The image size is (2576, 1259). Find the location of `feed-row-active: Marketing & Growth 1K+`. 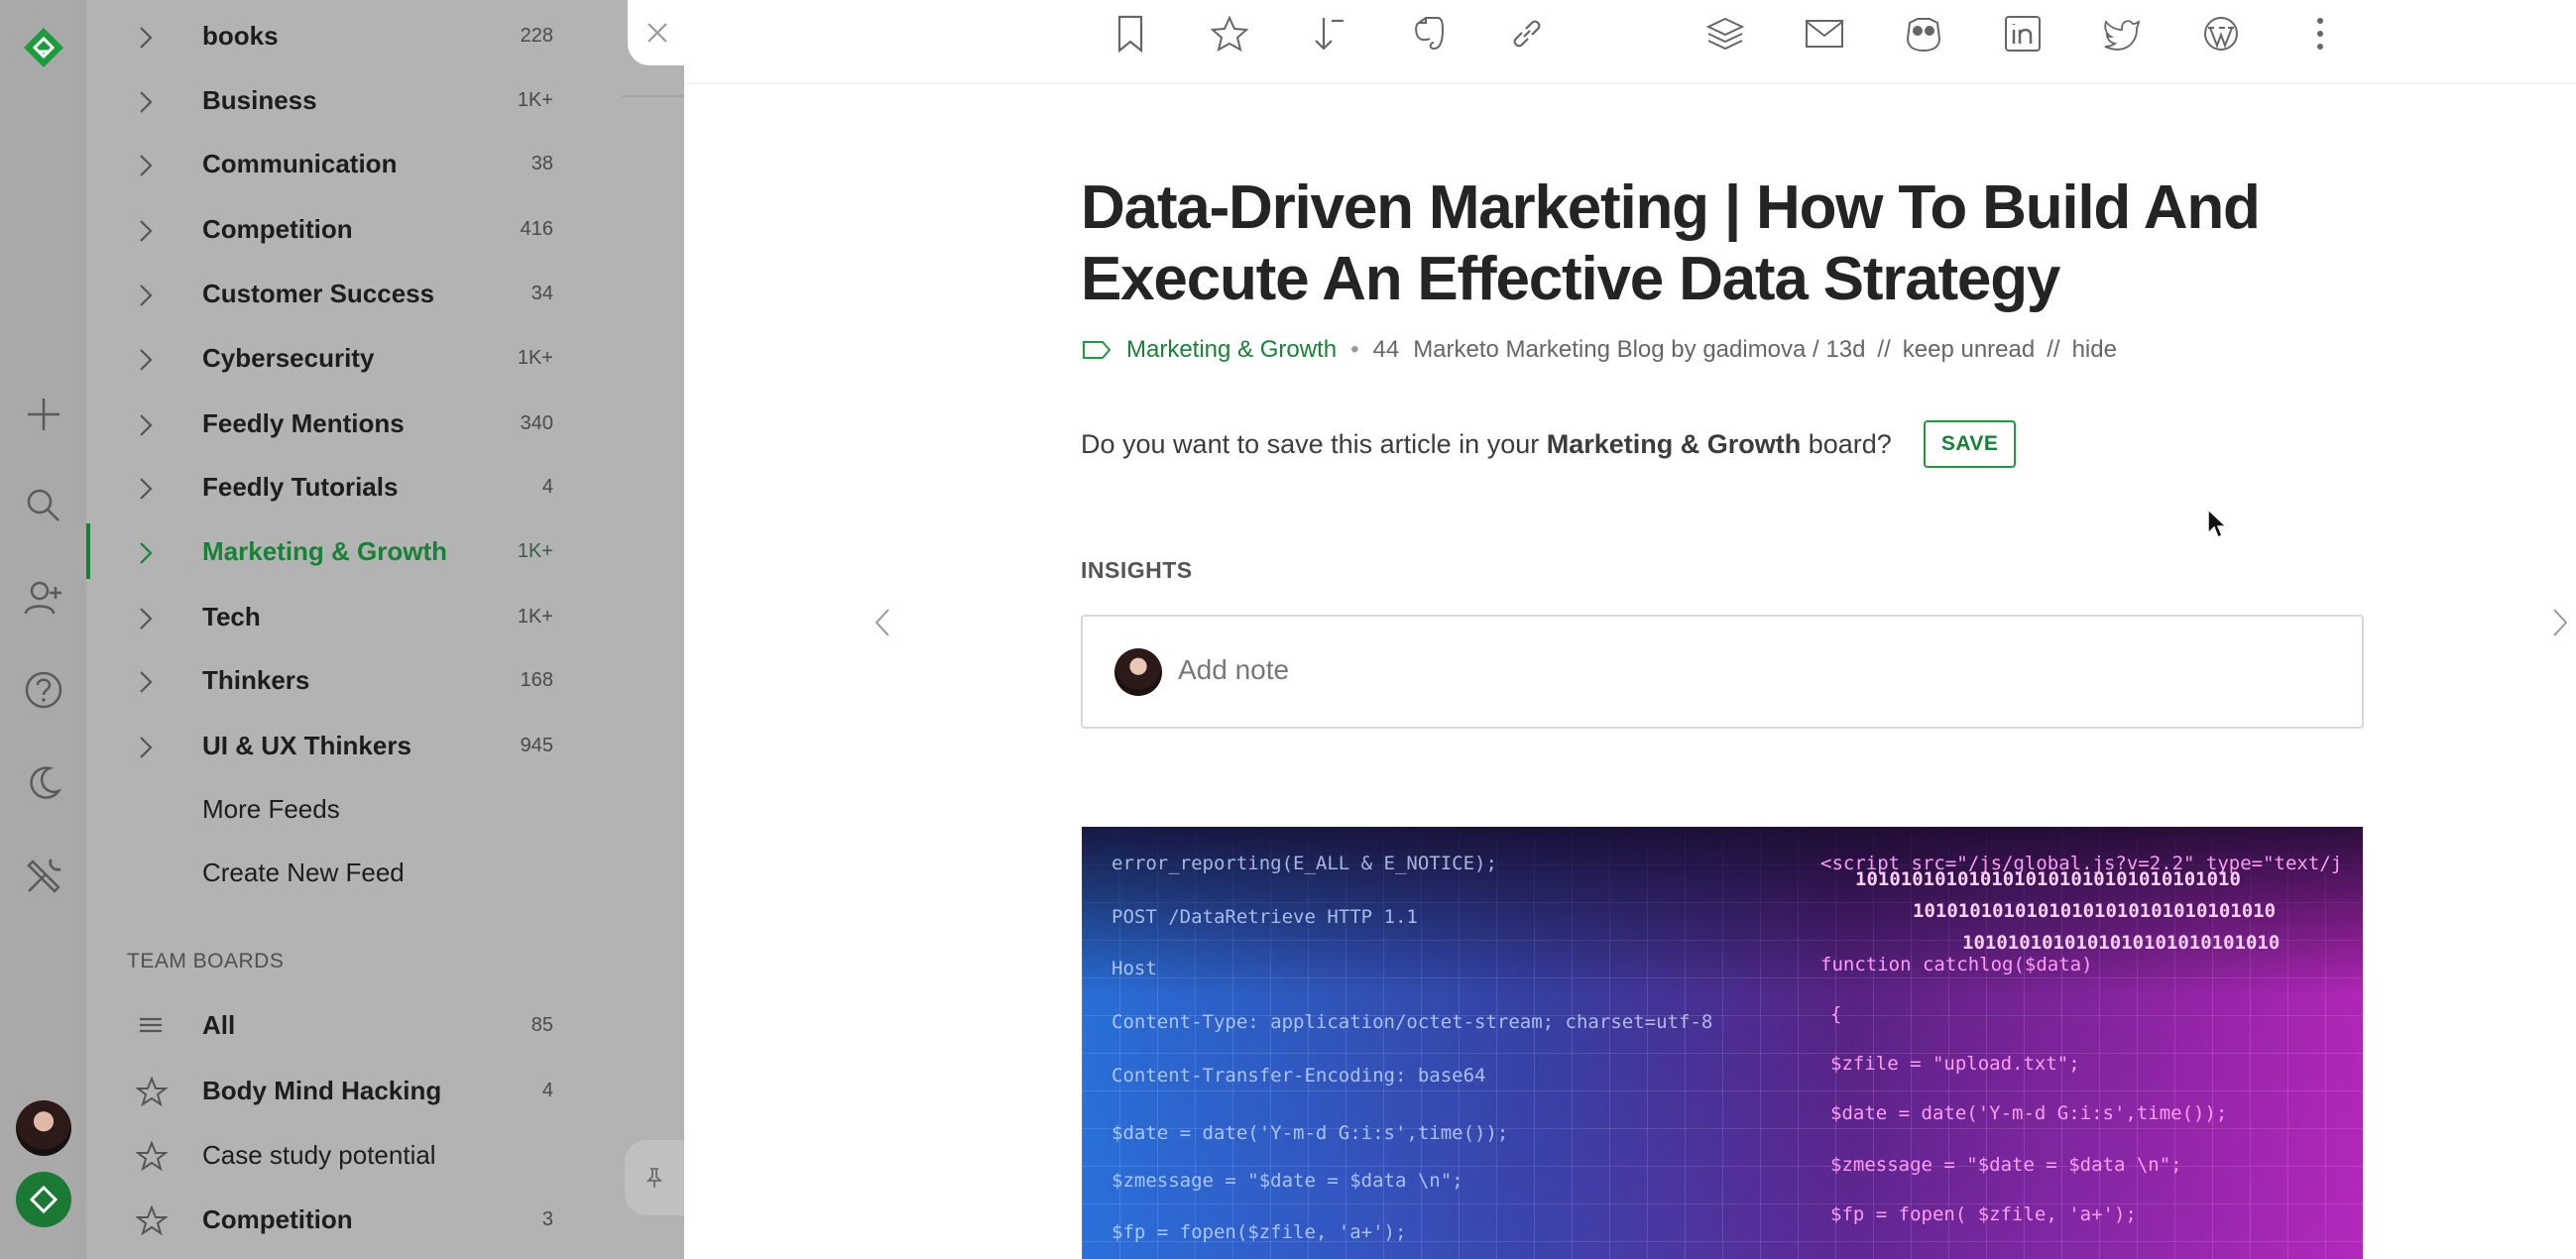

feed-row-active: Marketing & Growth 1K+ is located at coordinates (354, 551).